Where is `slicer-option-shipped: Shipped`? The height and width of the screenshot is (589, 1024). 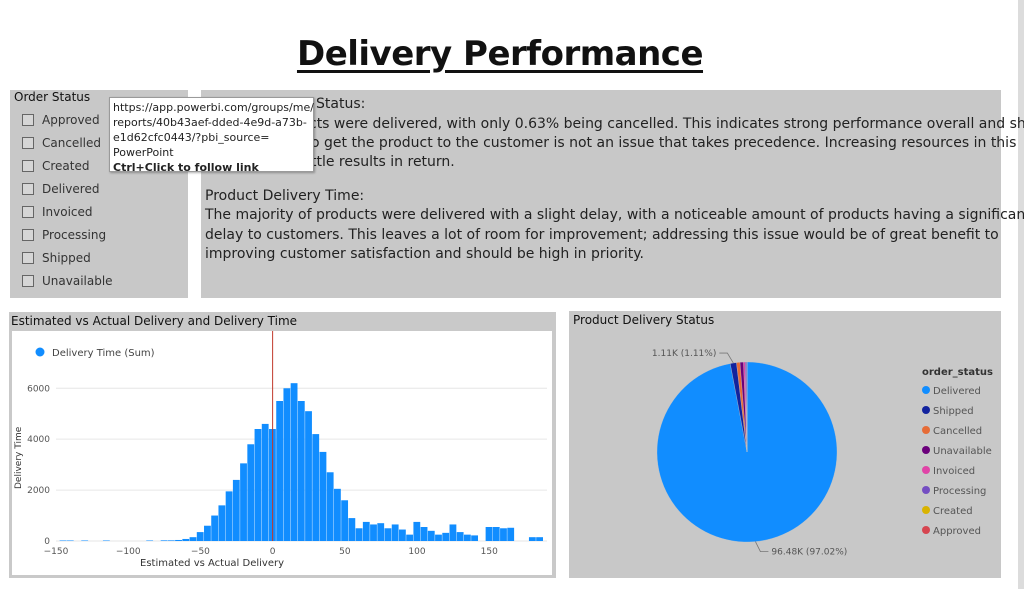
slicer-option-shipped: Shipped is located at coordinates (56, 258).